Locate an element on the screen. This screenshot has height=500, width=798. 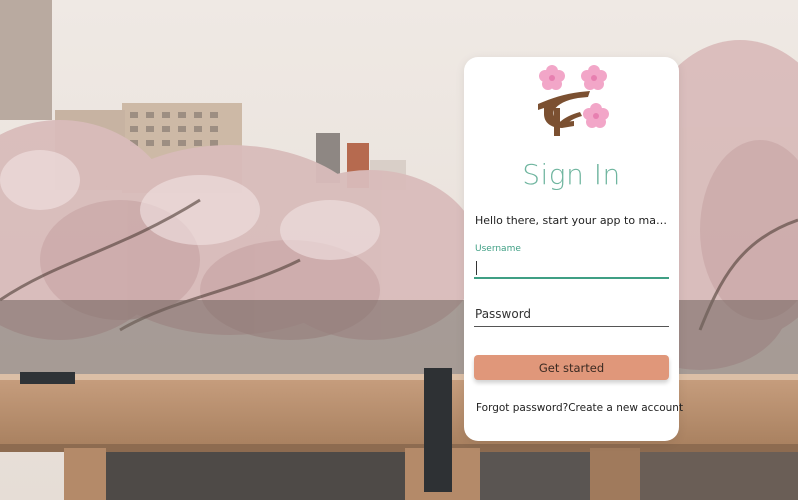
password-input is located at coordinates (571, 314).